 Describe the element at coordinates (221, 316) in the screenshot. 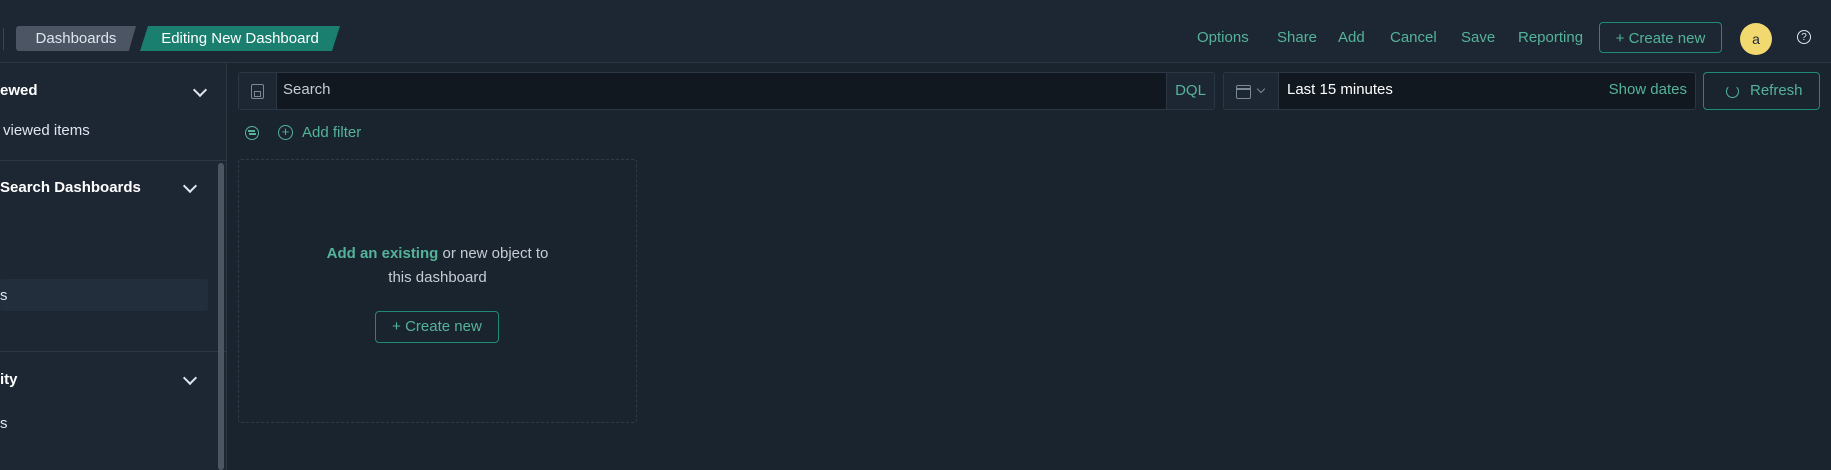

I see `sidebar-scrollbar` at that location.